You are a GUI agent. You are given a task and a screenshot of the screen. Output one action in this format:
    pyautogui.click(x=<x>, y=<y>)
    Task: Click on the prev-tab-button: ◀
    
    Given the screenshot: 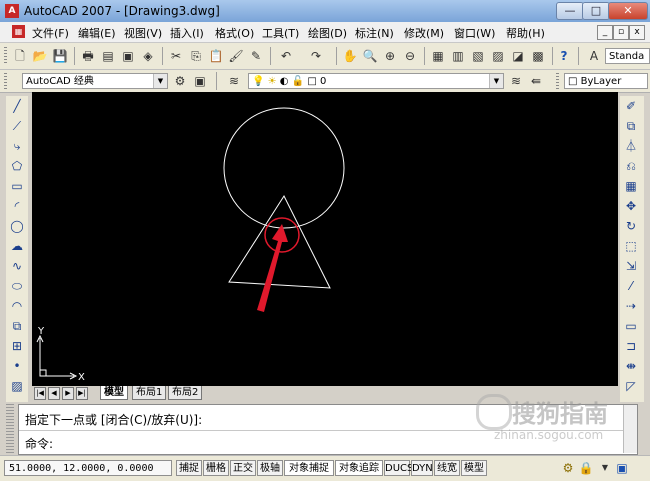 What is the action you would take?
    pyautogui.click(x=54, y=393)
    